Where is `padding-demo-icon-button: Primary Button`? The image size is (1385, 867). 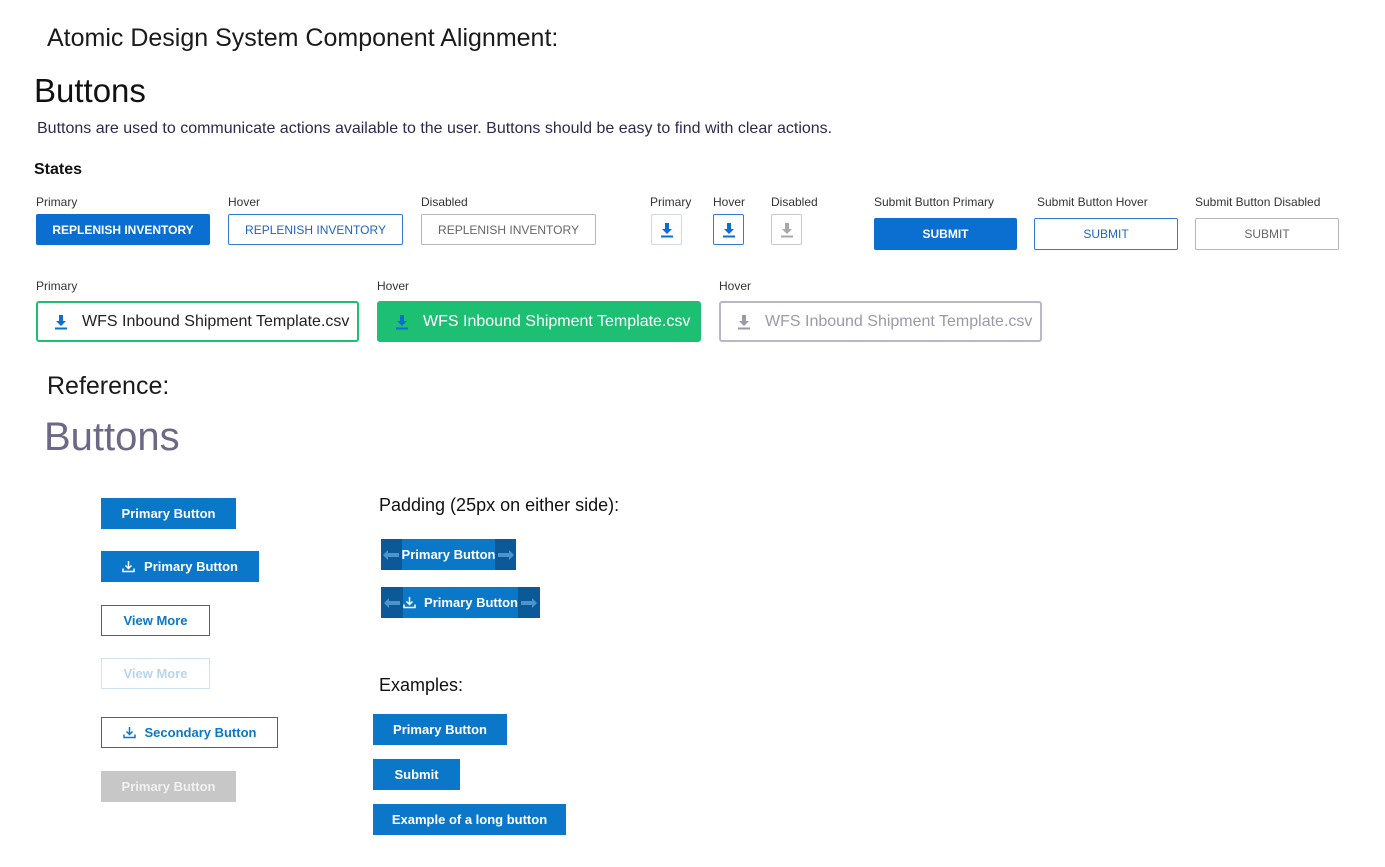 padding-demo-icon-button: Primary Button is located at coordinates (460, 602).